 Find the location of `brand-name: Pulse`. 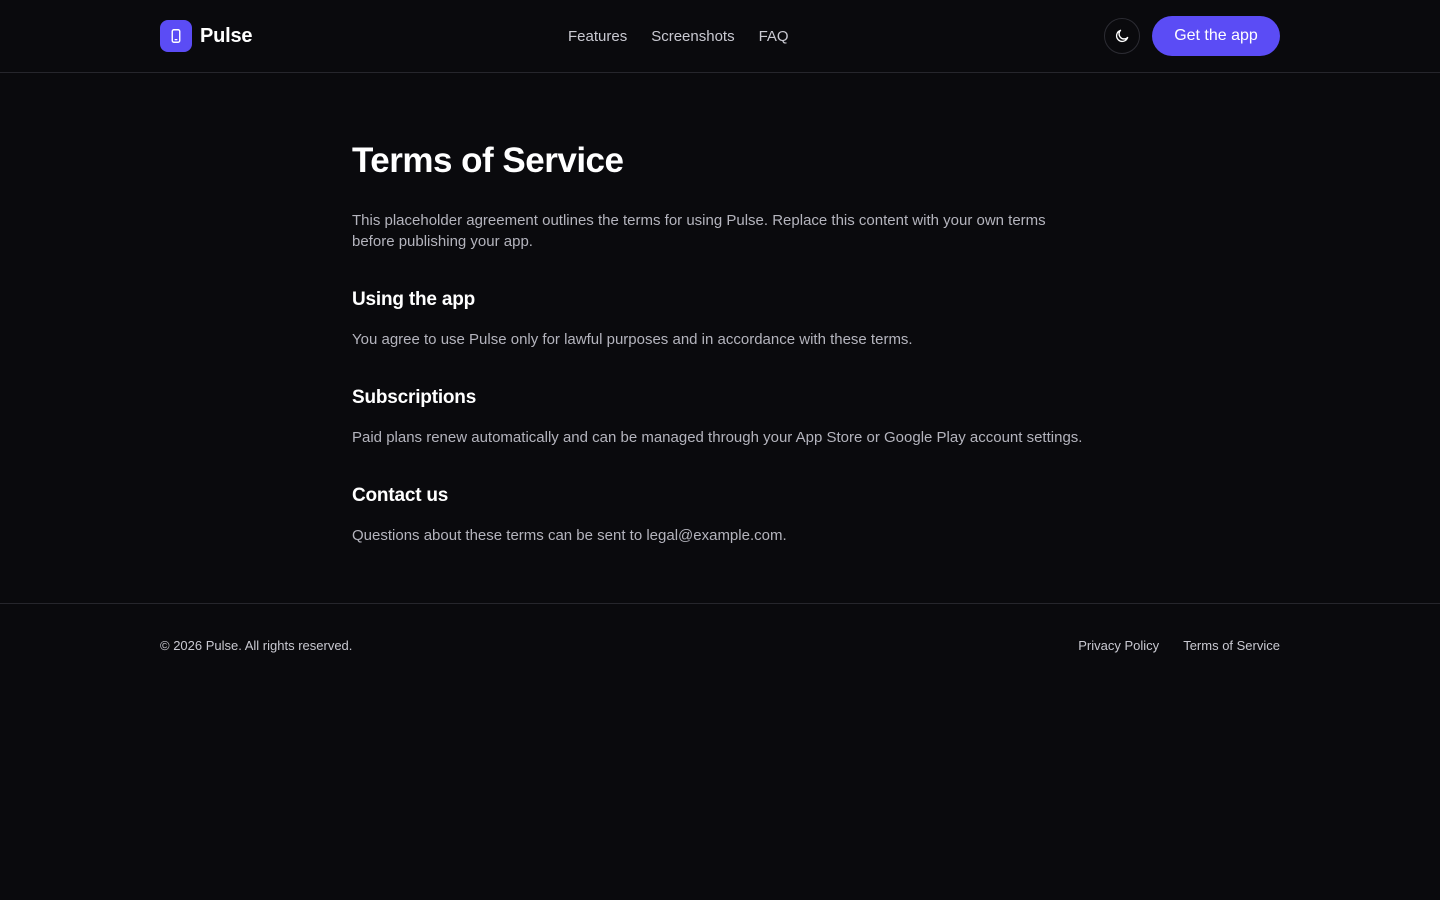

brand-name: Pulse is located at coordinates (226, 35).